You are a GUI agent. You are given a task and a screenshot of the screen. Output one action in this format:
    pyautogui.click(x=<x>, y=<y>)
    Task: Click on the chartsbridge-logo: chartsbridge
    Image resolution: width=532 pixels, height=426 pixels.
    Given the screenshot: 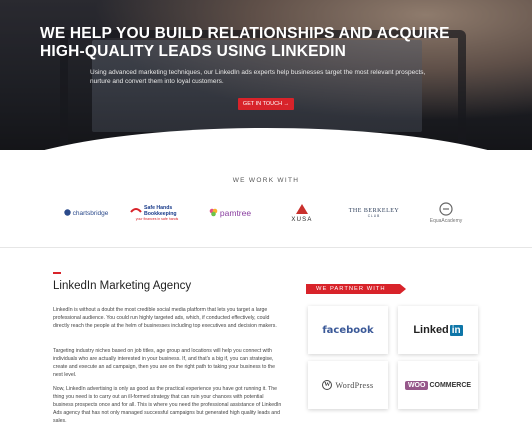 What is the action you would take?
    pyautogui.click(x=86, y=213)
    